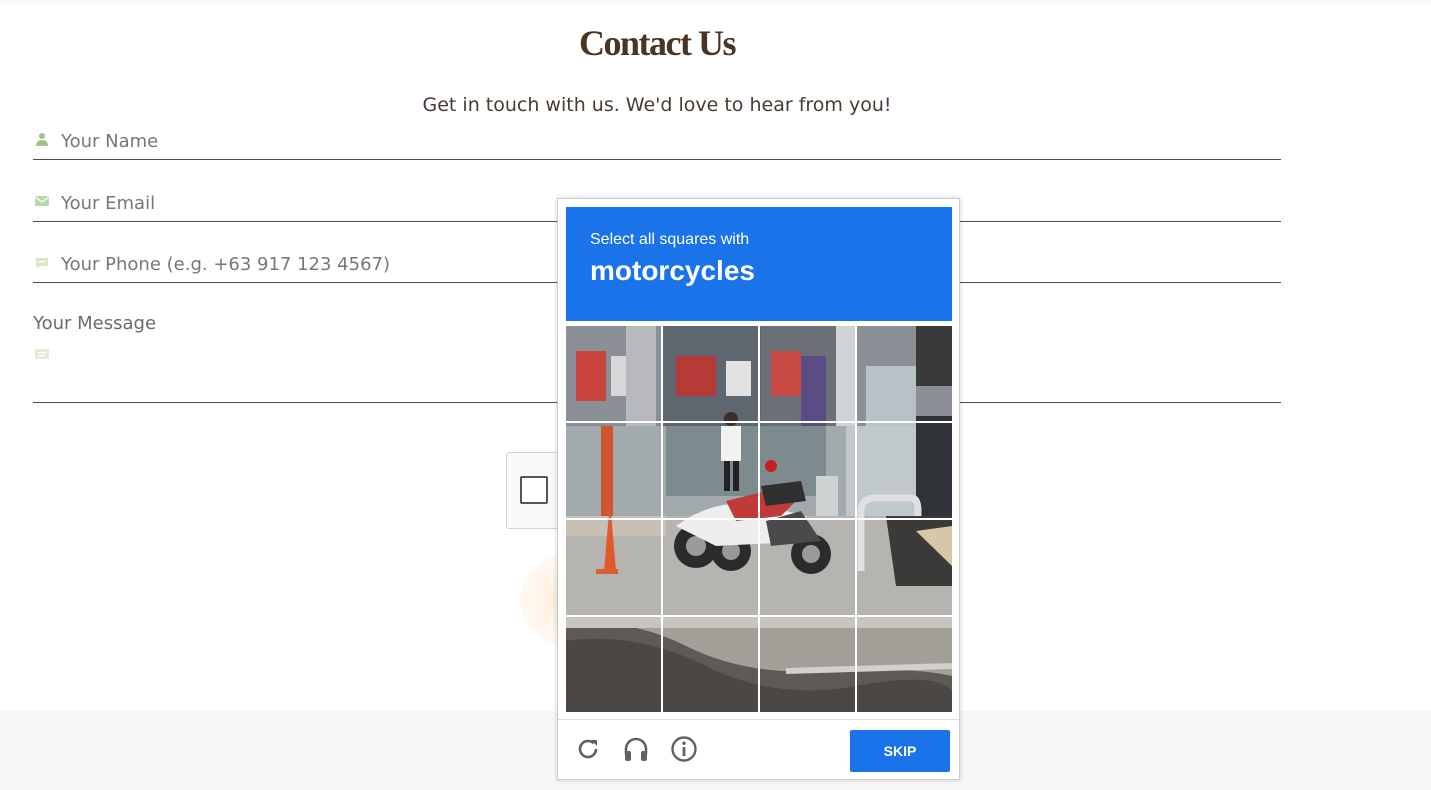  I want to click on top-bar, so click(715, 3).